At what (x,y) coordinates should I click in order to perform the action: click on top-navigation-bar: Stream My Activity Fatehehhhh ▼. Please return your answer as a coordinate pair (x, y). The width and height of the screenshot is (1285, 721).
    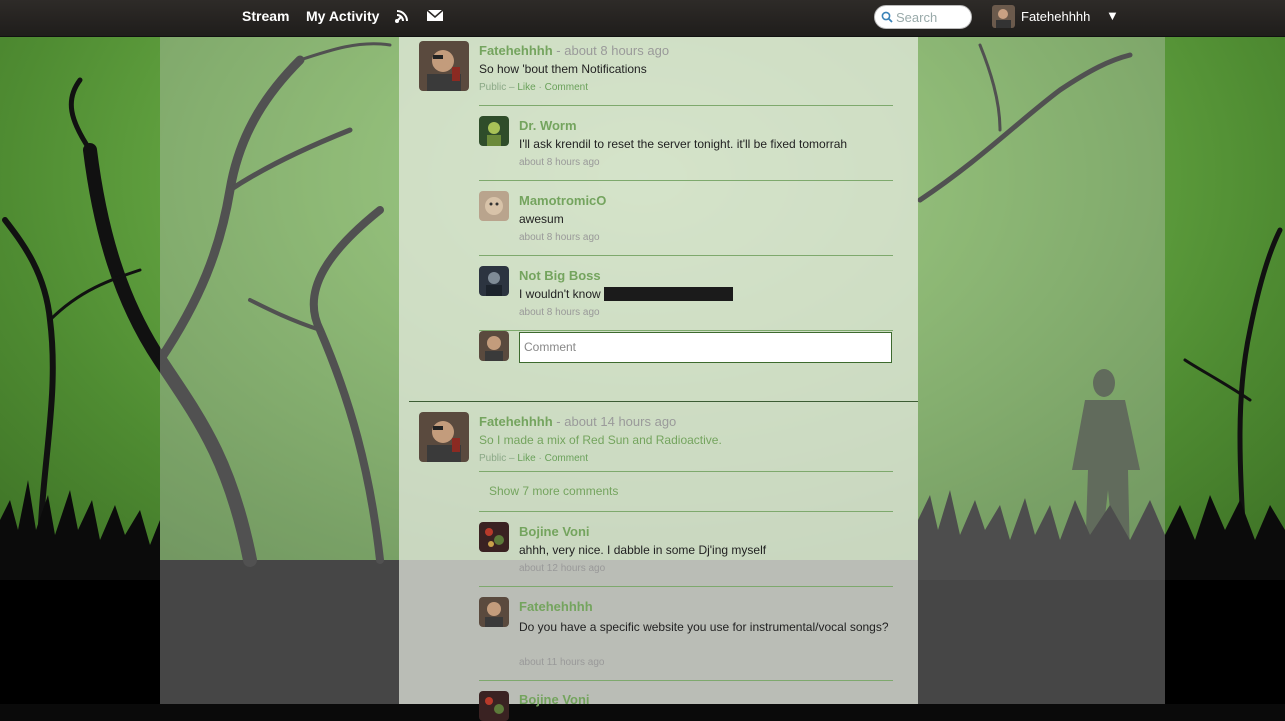
    Looking at the image, I should click on (642, 18).